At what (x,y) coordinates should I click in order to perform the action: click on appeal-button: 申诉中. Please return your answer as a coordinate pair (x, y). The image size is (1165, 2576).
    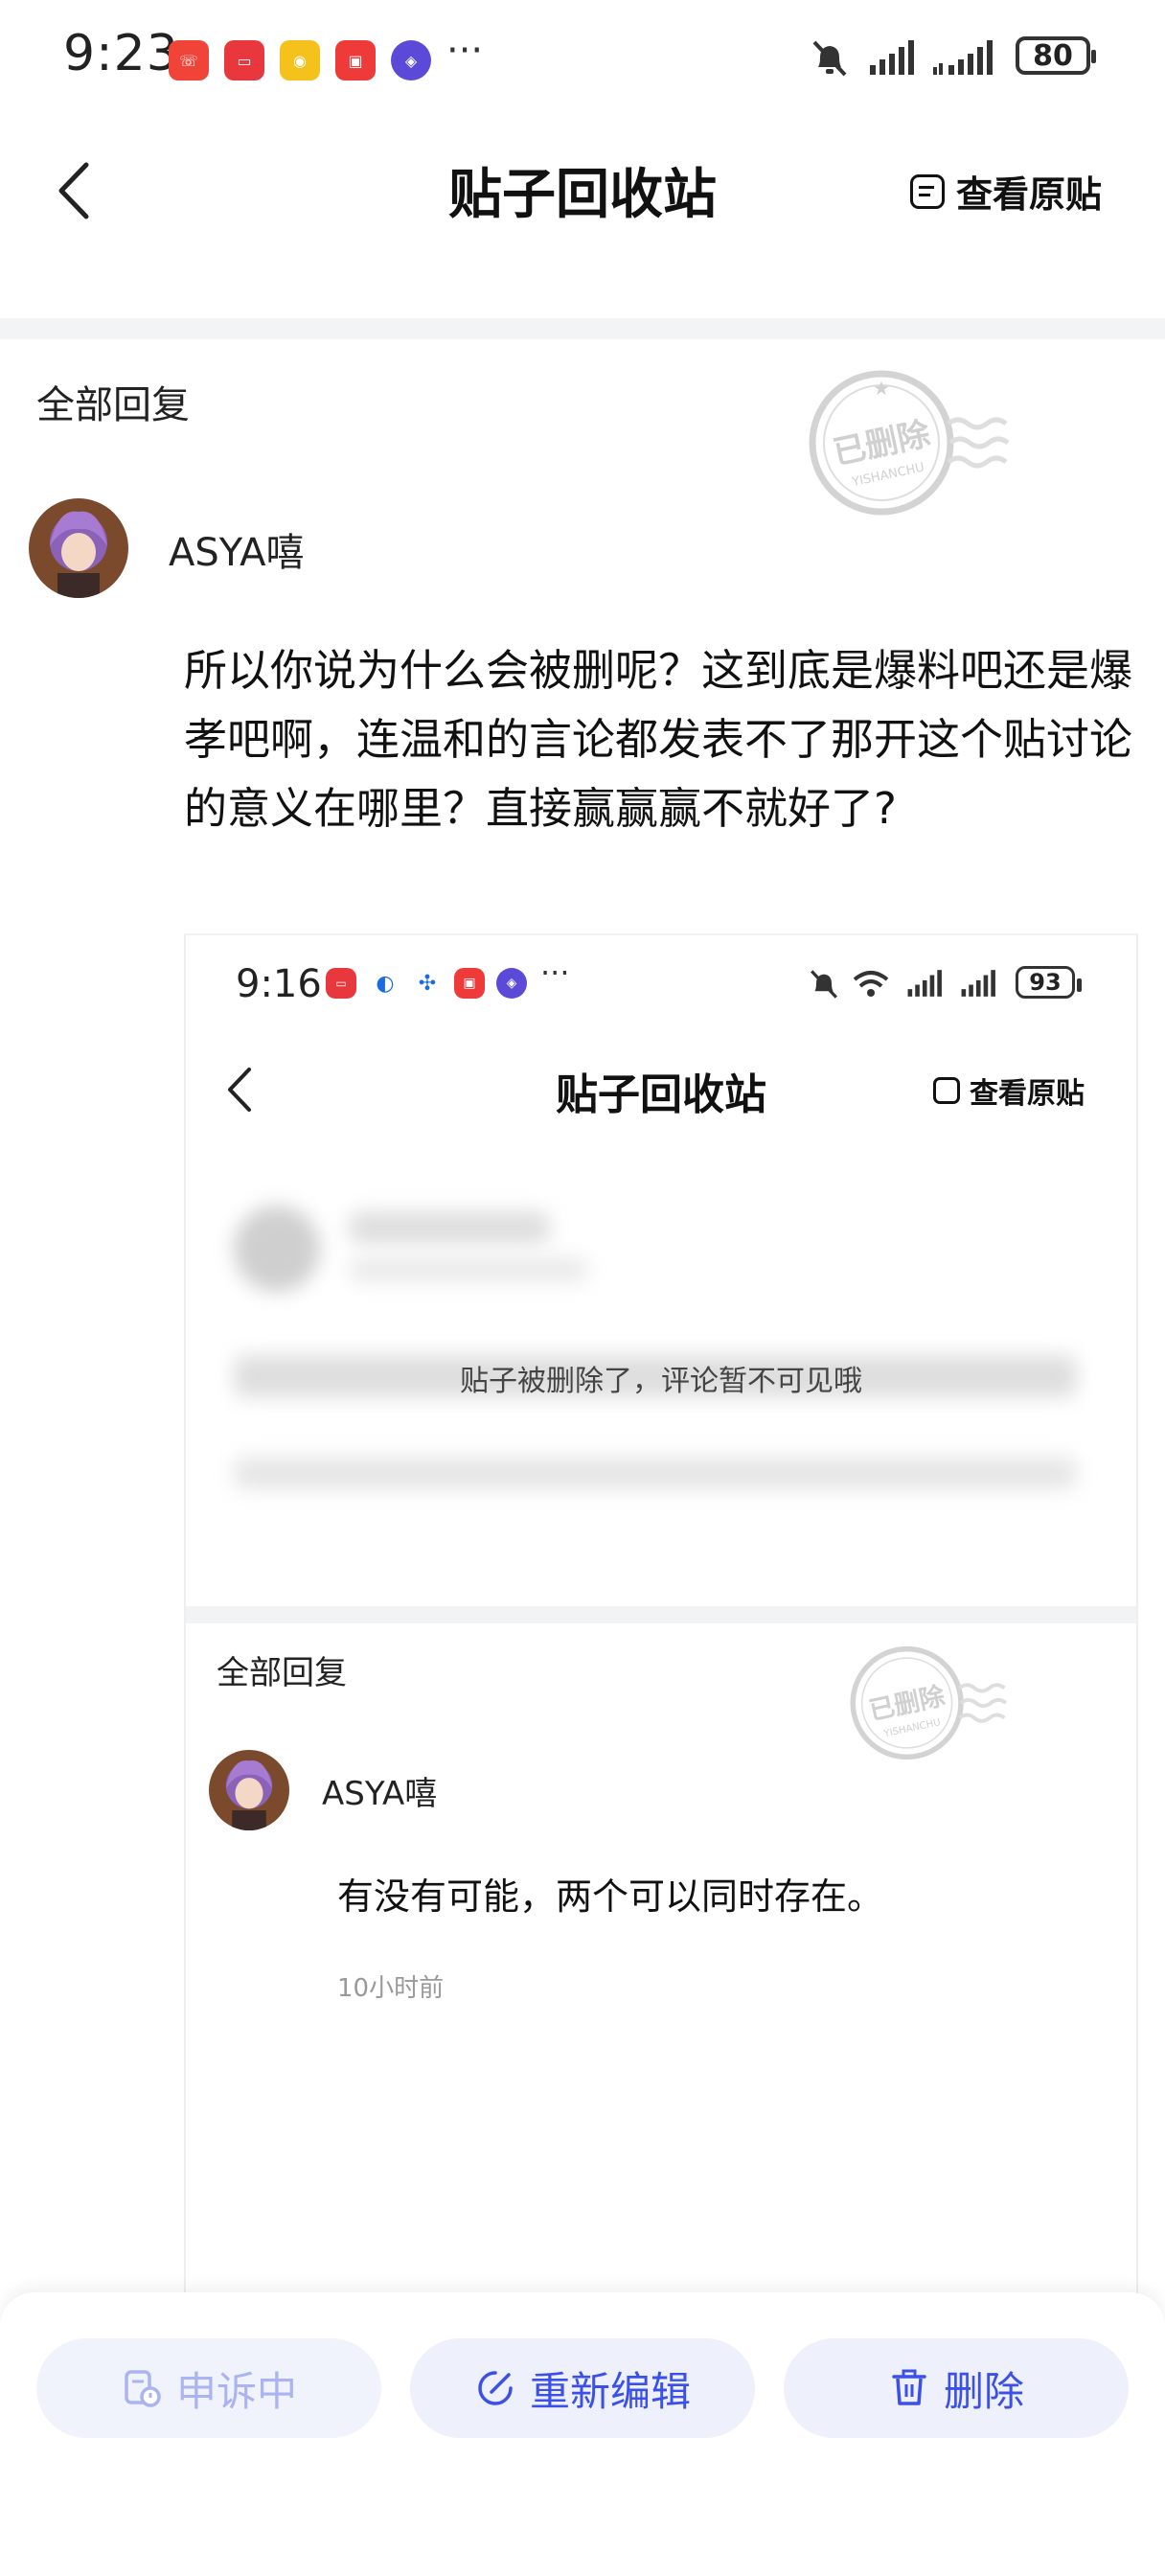
    Looking at the image, I should click on (208, 2388).